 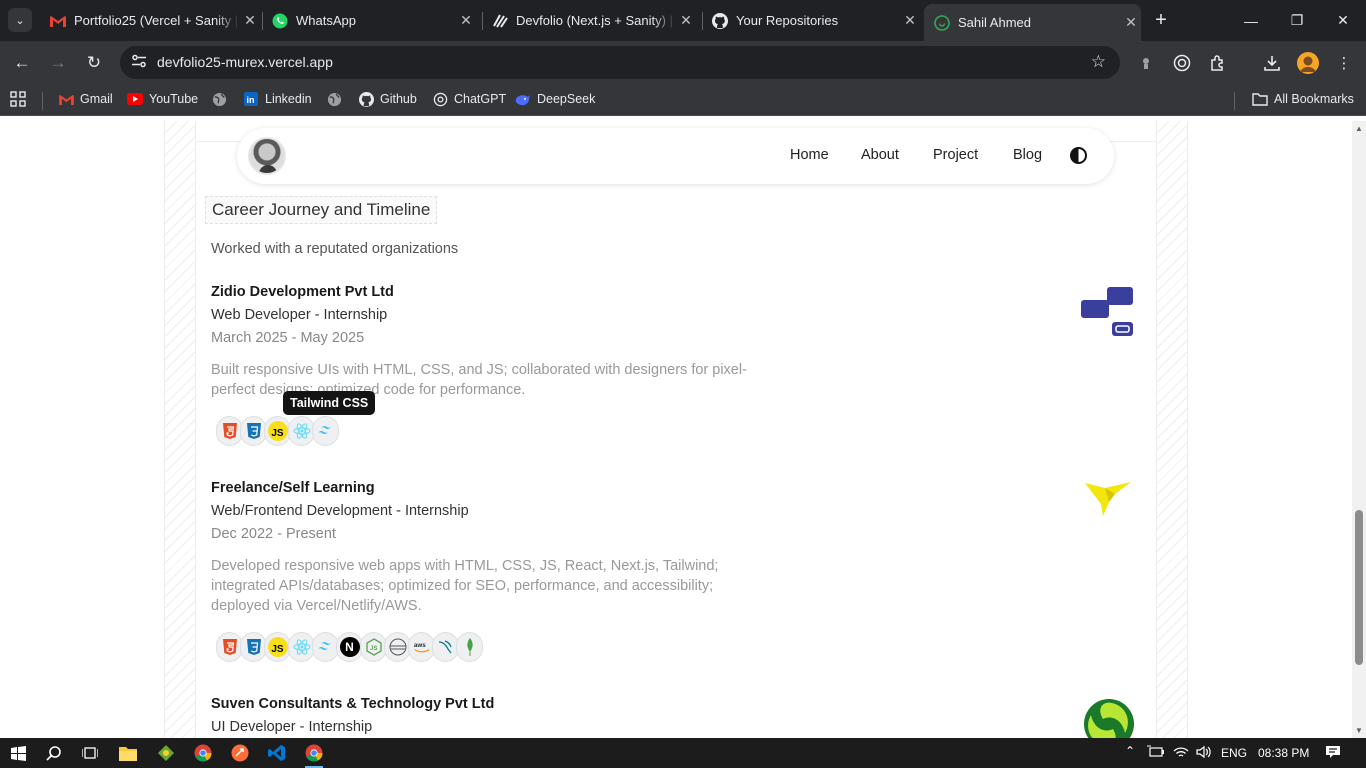 I want to click on search-icon, so click(x=54, y=753).